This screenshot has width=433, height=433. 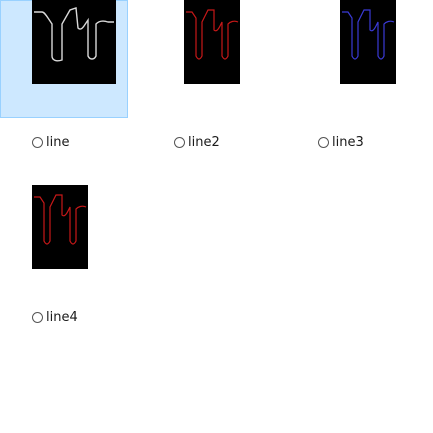 What do you see at coordinates (58, 142) in the screenshot?
I see `label-text: line` at bounding box center [58, 142].